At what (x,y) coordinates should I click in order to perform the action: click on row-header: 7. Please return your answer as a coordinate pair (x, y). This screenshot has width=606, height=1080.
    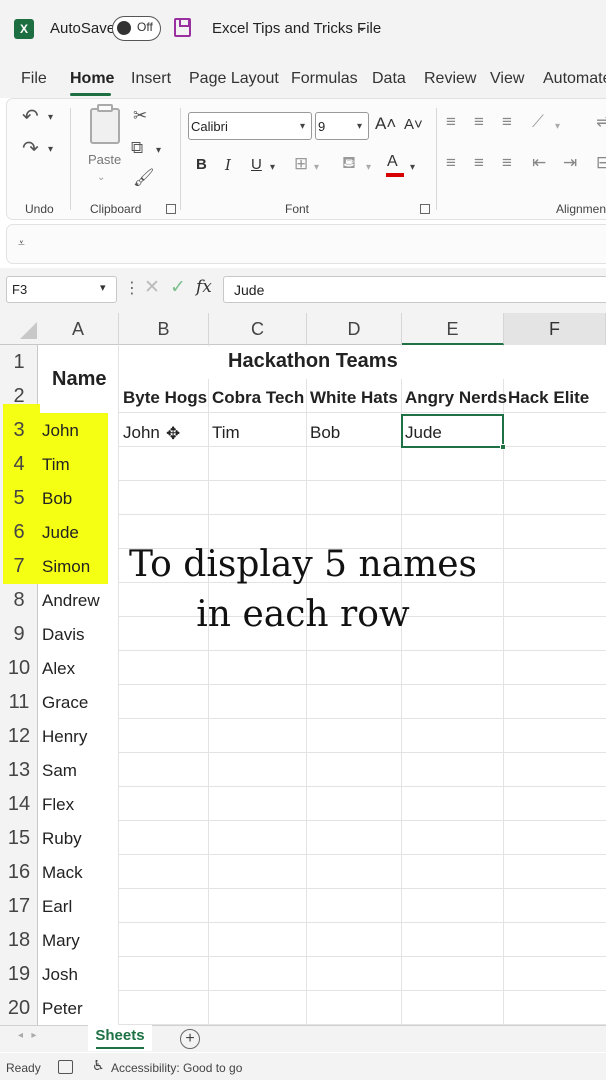
    Looking at the image, I should click on (19, 566).